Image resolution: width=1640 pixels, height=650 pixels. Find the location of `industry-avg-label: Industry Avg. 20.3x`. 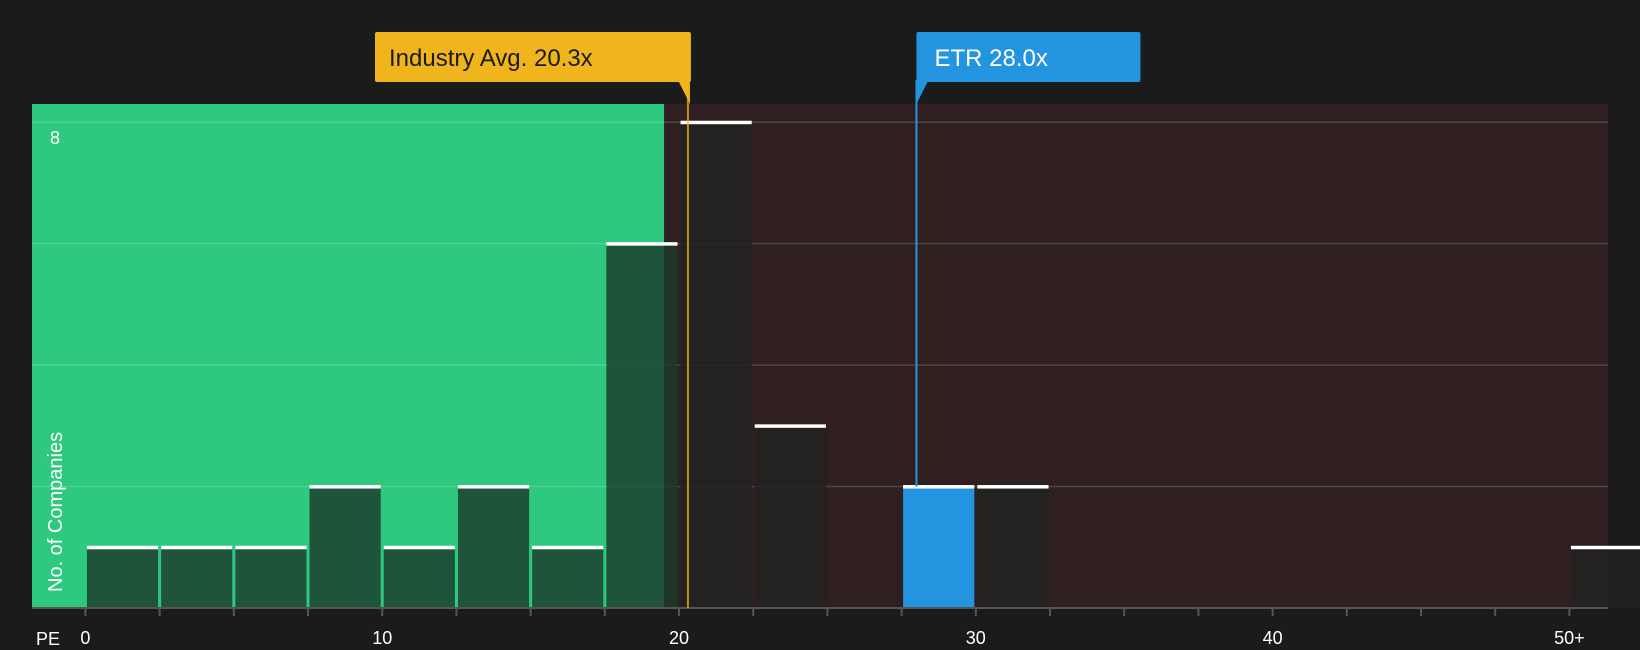

industry-avg-label: Industry Avg. 20.3x is located at coordinates (491, 58).